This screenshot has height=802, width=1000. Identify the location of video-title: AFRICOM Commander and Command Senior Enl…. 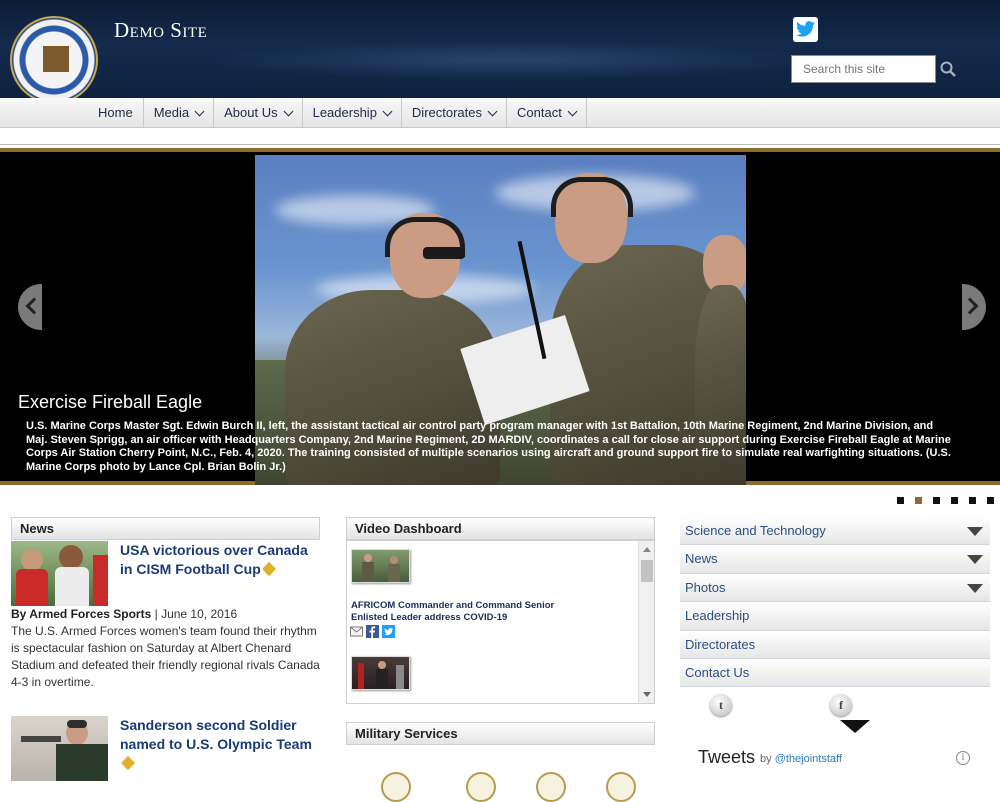
(471, 612).